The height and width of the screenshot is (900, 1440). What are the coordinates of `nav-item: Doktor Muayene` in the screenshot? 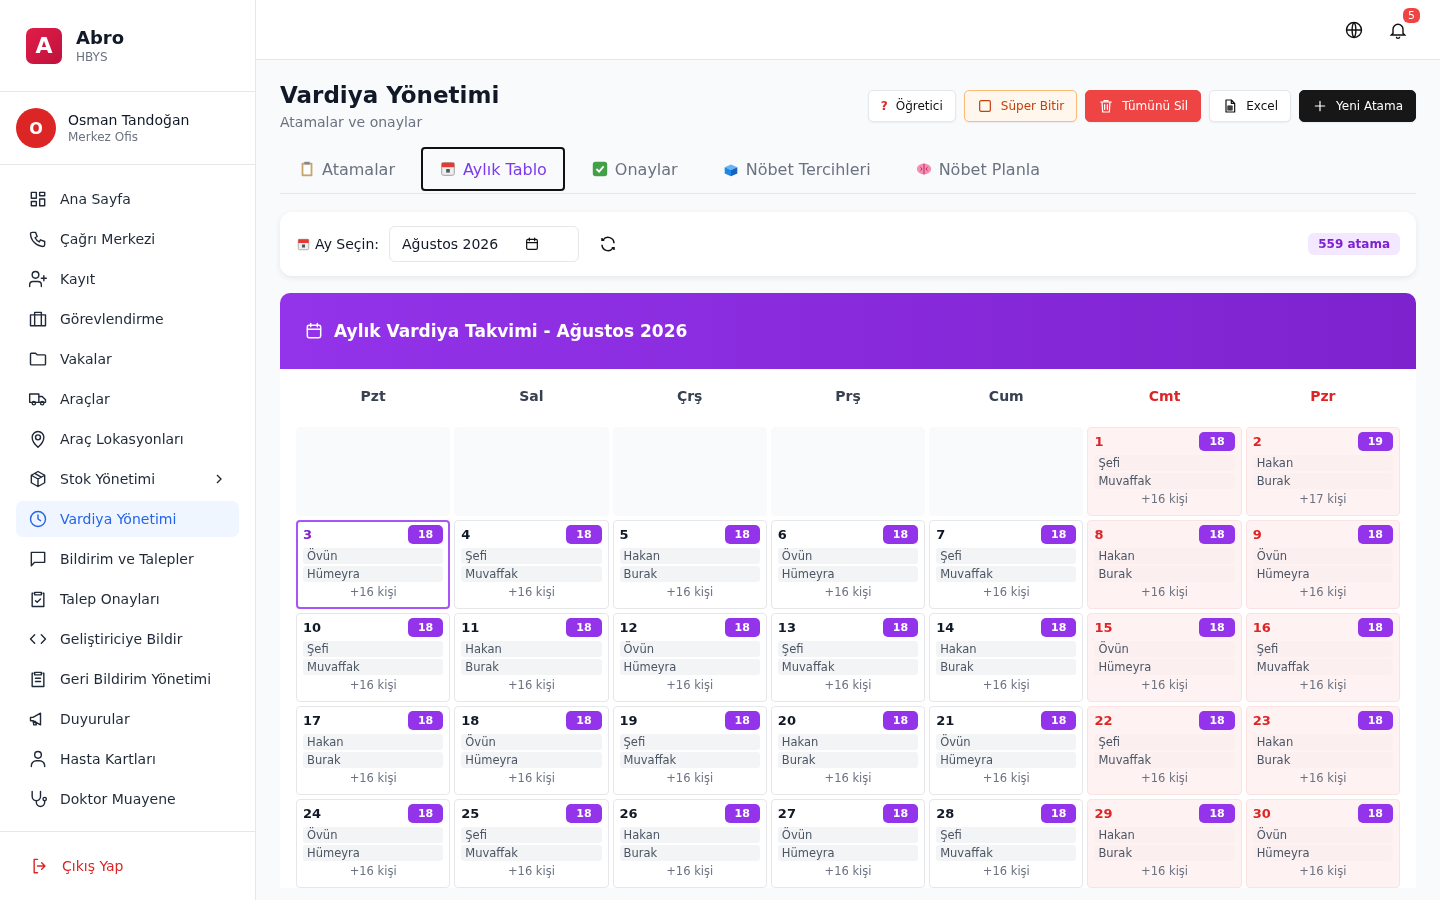 It's located at (127, 799).